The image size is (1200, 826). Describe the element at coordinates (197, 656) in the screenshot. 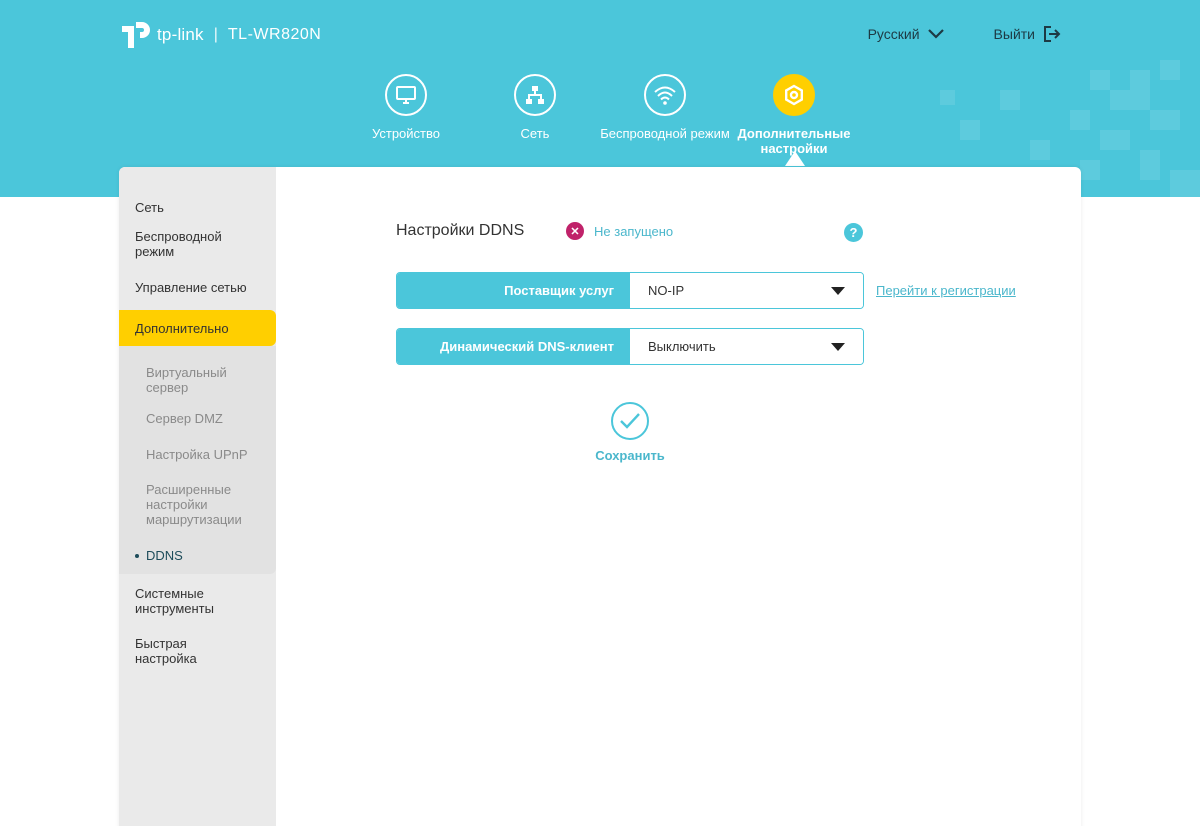

I see `sidebar-item-quick-setup: Быстрая настройка` at that location.